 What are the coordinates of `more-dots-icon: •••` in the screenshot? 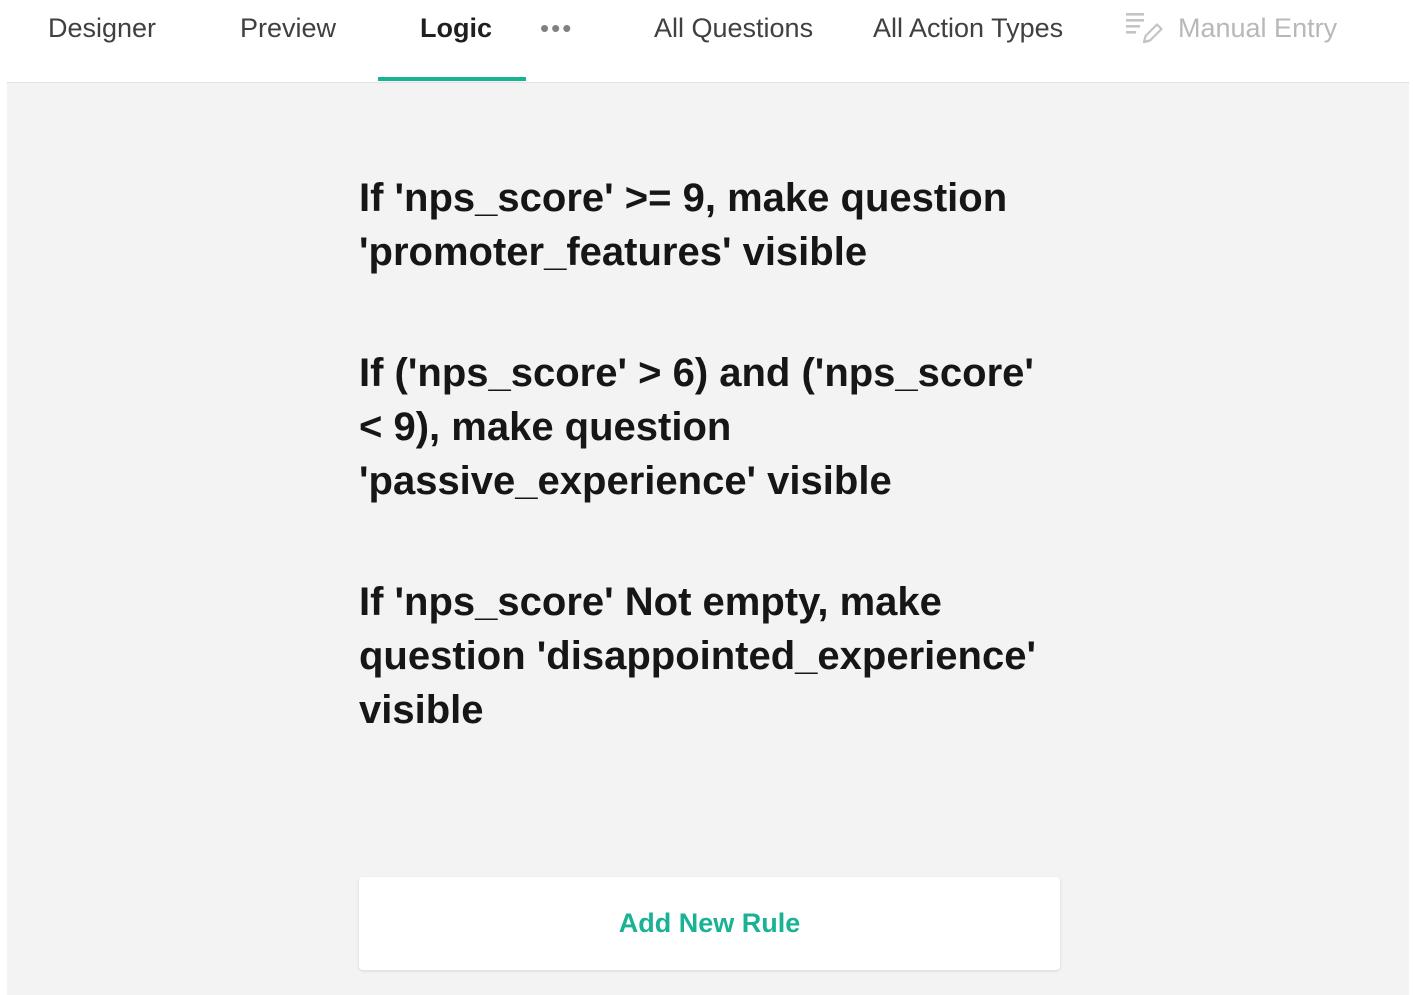 It's located at (560, 28).